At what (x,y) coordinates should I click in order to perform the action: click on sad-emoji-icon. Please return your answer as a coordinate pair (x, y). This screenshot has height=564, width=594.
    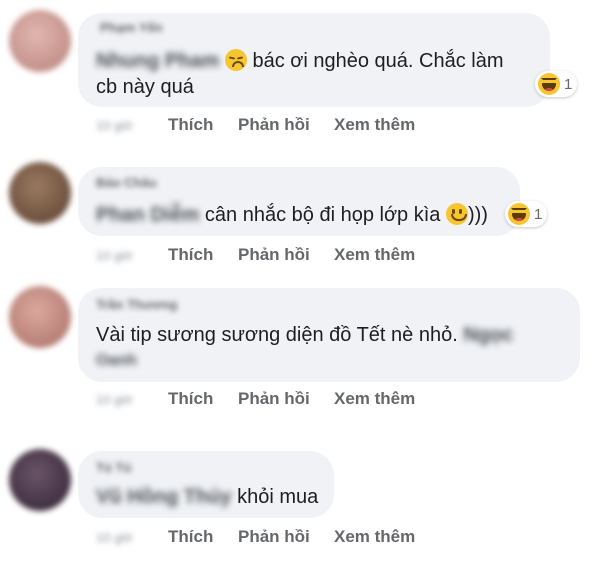
    Looking at the image, I should click on (235, 60).